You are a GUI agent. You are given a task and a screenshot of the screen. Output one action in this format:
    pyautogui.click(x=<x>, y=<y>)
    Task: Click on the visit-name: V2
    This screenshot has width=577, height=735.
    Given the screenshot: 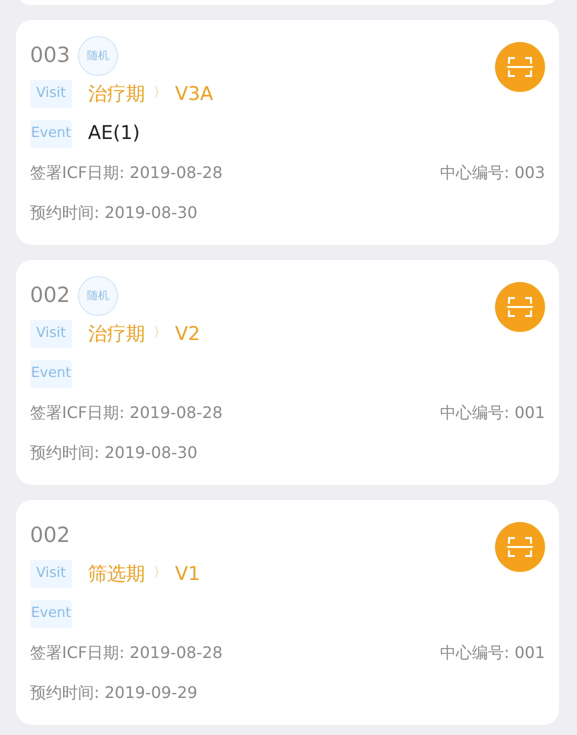 What is the action you would take?
    pyautogui.click(x=187, y=334)
    